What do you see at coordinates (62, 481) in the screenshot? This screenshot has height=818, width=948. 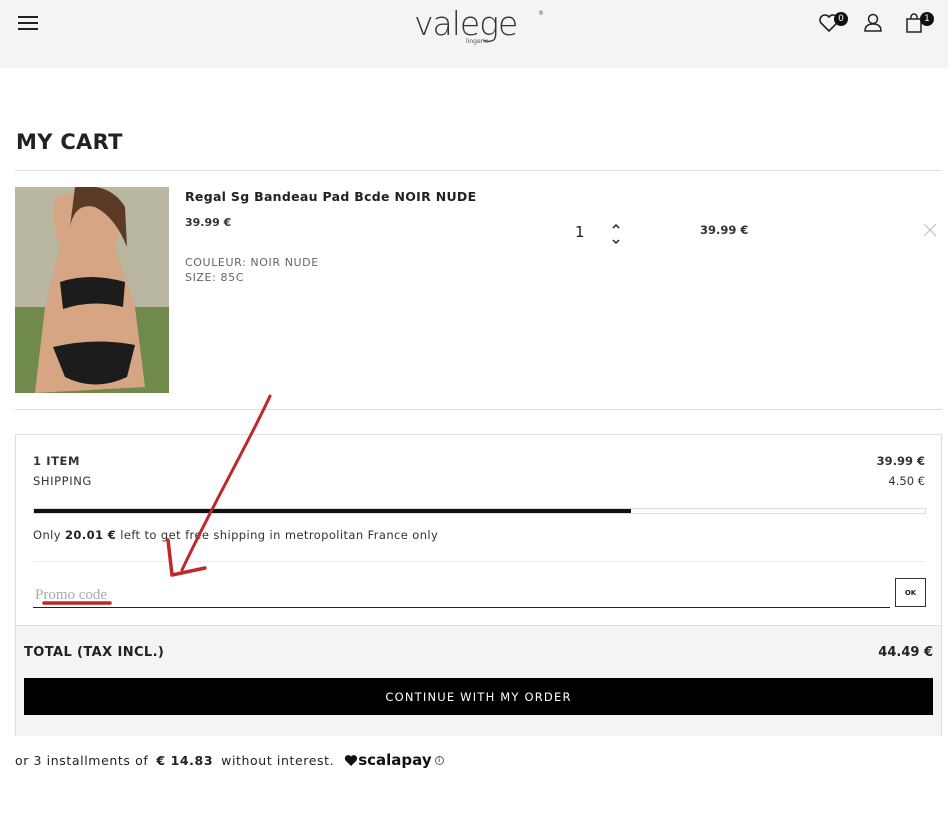 I see `shipping-label: SHIPPING` at bounding box center [62, 481].